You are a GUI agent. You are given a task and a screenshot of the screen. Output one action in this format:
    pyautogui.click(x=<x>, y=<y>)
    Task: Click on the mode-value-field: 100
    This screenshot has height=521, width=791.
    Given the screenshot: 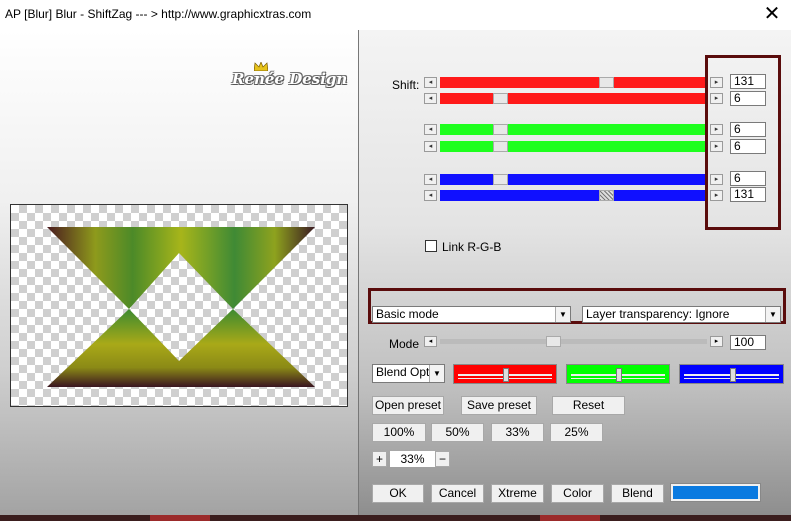 What is the action you would take?
    pyautogui.click(x=748, y=342)
    